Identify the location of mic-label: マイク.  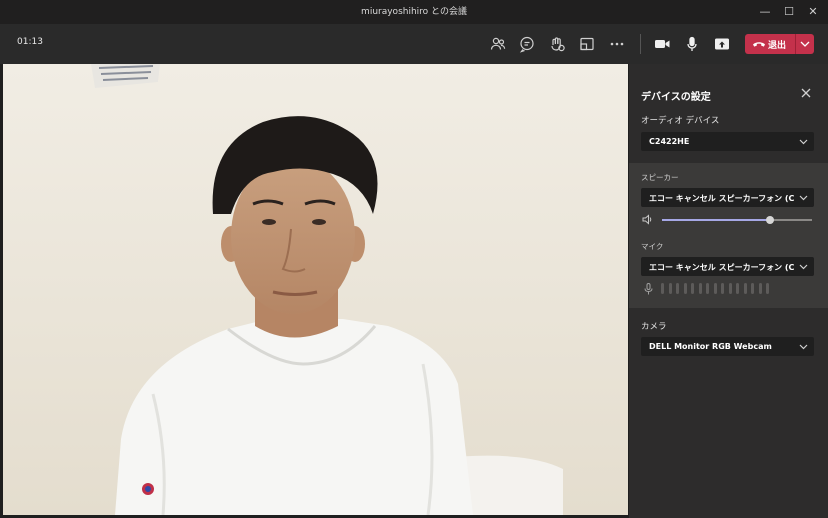
(652, 246).